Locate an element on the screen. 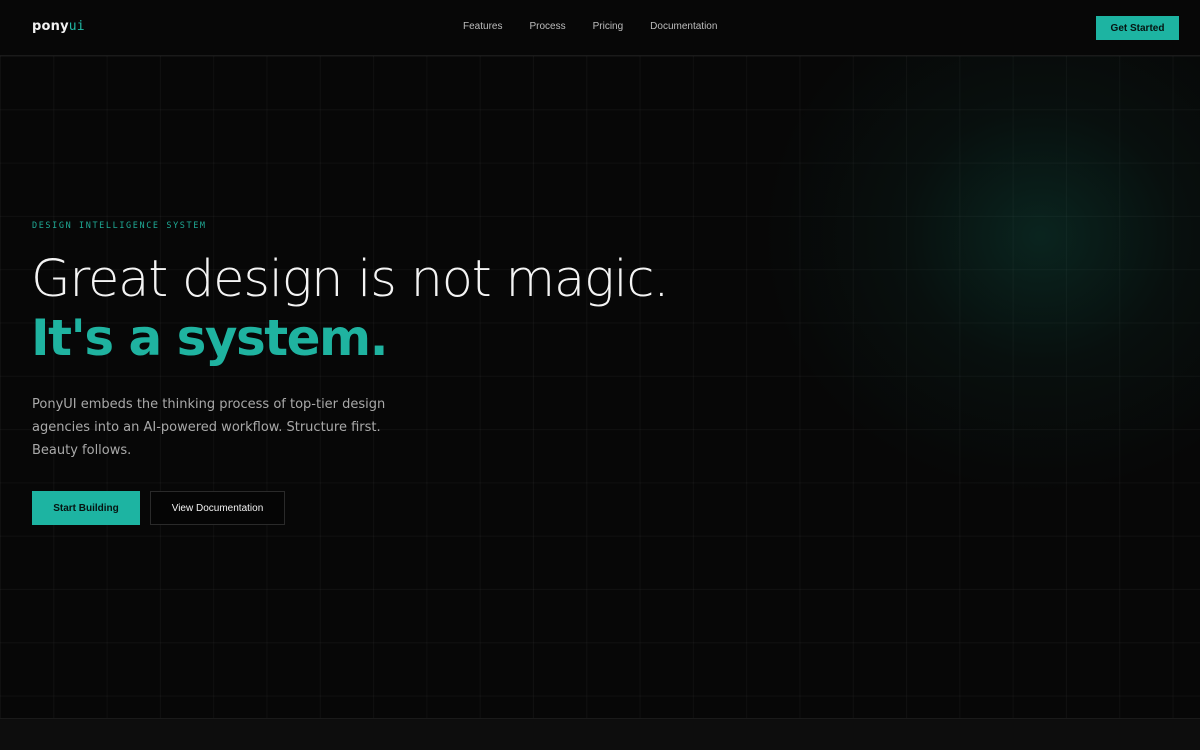 The width and height of the screenshot is (1200, 750). start-building-button: Start Building is located at coordinates (86, 508).